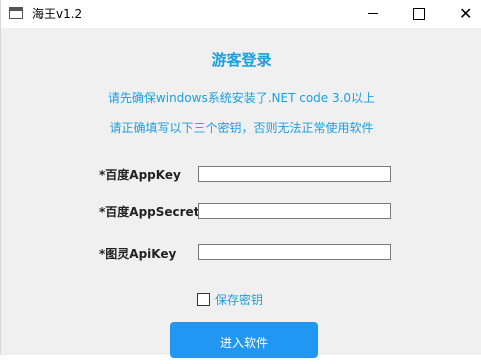 The image size is (481, 364). Describe the element at coordinates (16, 13) in the screenshot. I see `window-icon` at that location.